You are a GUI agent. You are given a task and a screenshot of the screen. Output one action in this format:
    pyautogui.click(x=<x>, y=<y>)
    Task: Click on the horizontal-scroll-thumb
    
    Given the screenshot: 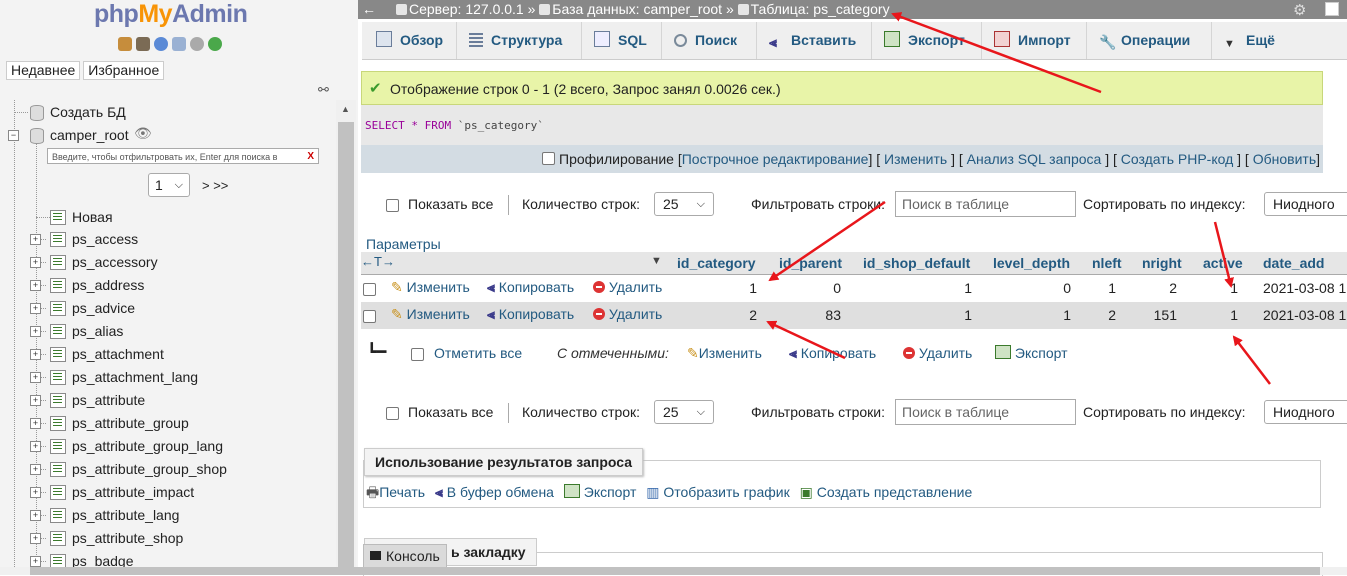 What is the action you would take?
    pyautogui.click(x=675, y=571)
    